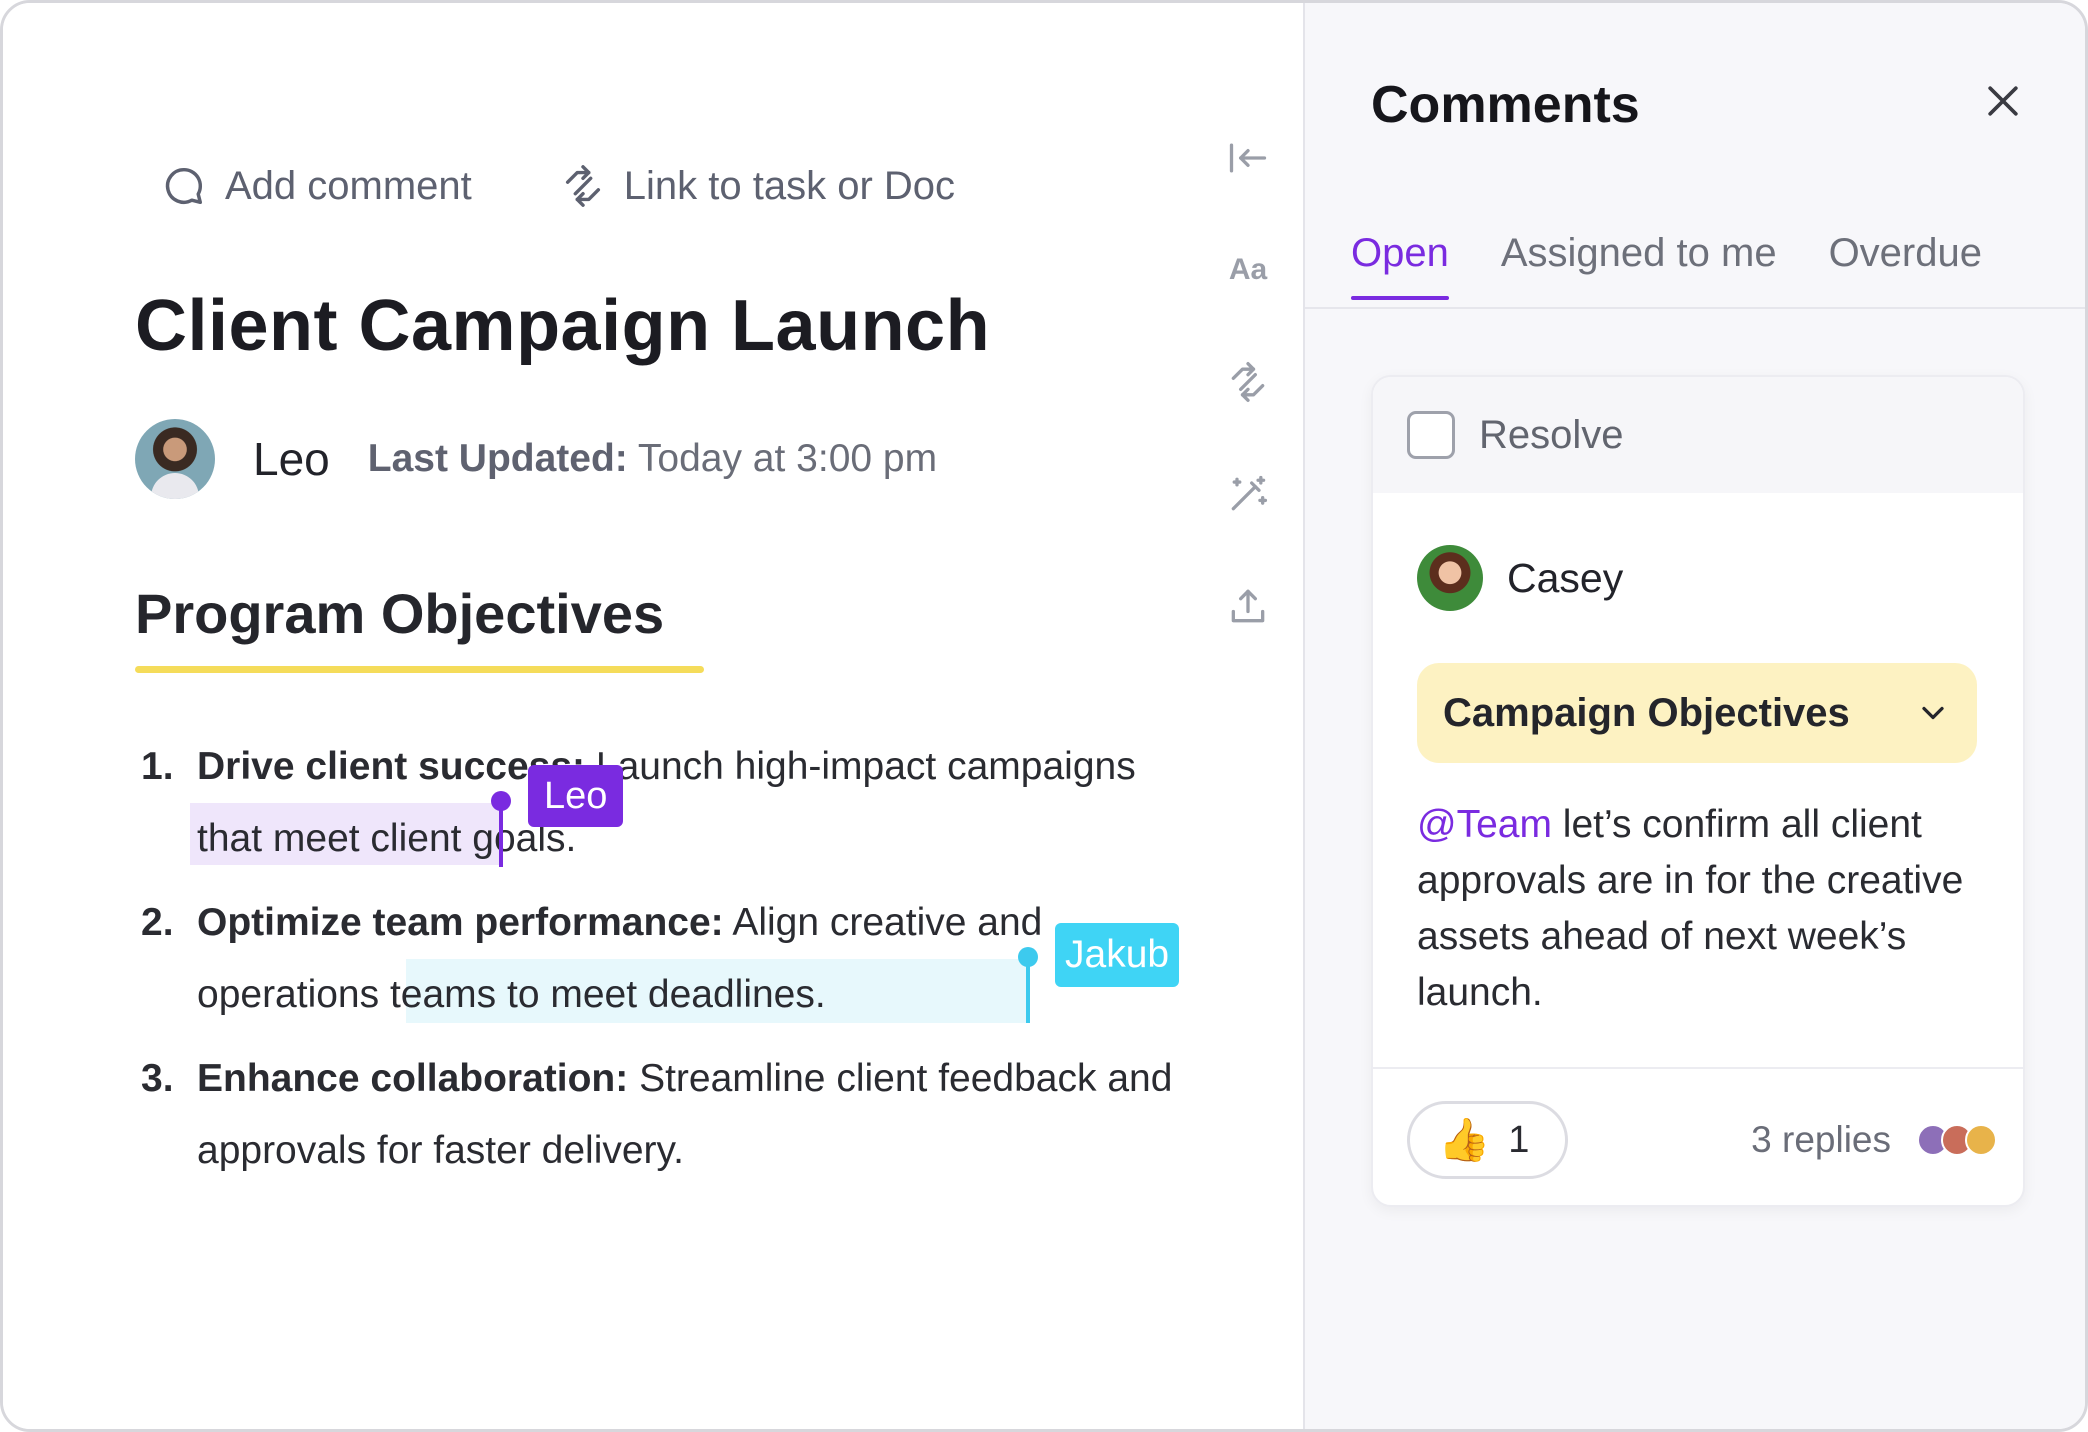 This screenshot has width=2088, height=1432. I want to click on upload-icon, so click(1248, 606).